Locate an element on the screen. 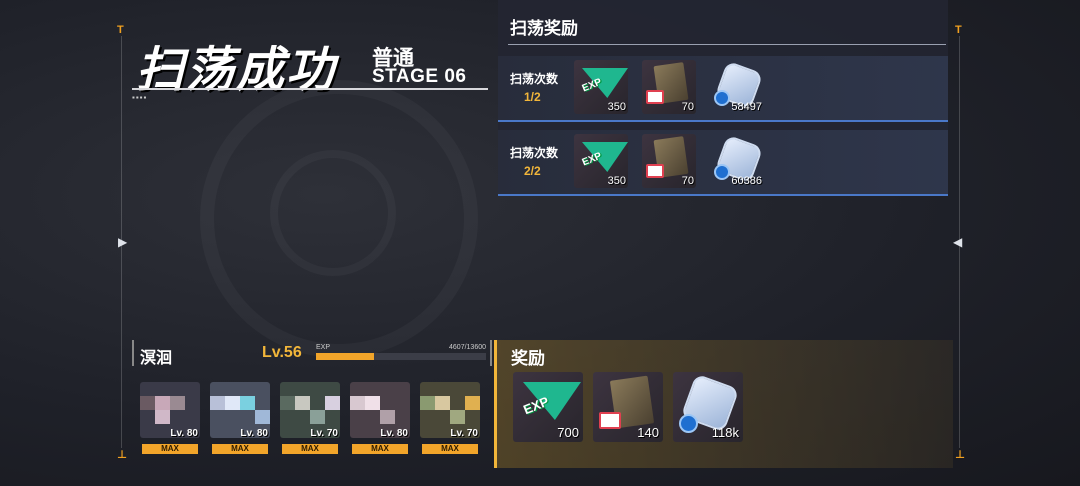 The image size is (1080, 486). sweep-run-row: 扫荡次数 2/2 EXP 350 70 60386 is located at coordinates (723, 163).